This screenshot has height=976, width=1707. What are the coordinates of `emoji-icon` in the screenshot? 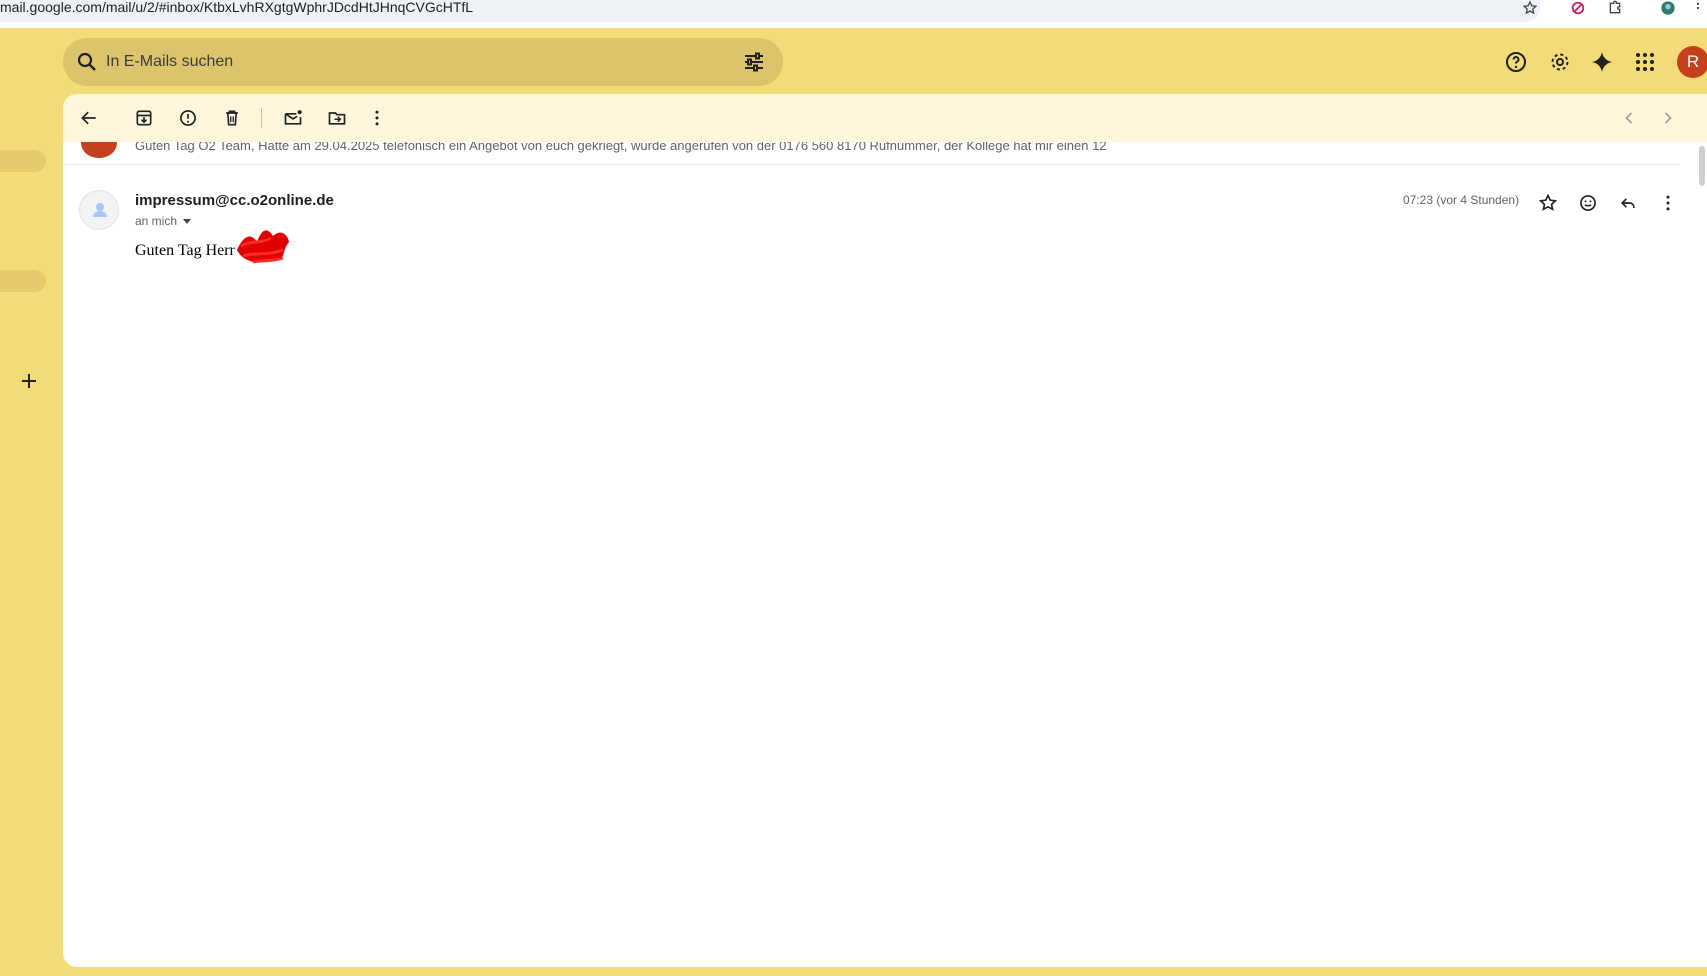 It's located at (1588, 203).